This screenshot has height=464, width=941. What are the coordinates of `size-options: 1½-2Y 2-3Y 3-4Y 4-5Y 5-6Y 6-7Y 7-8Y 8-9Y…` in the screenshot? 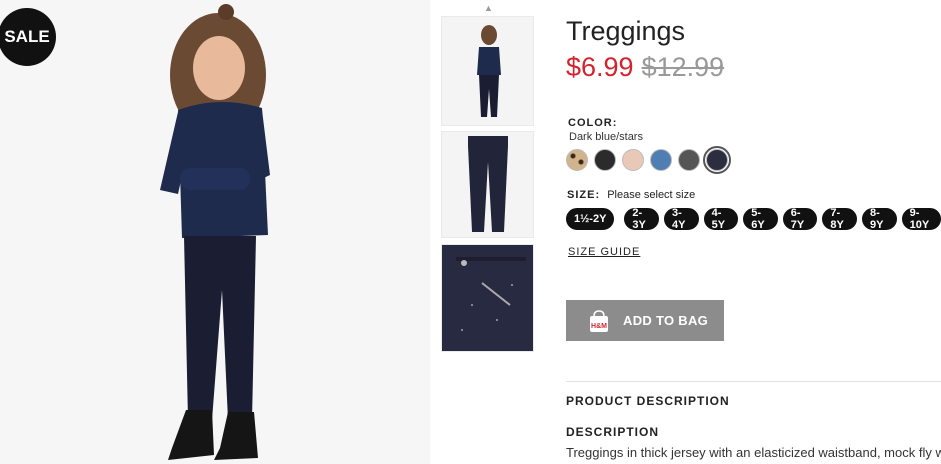 It's located at (753, 219).